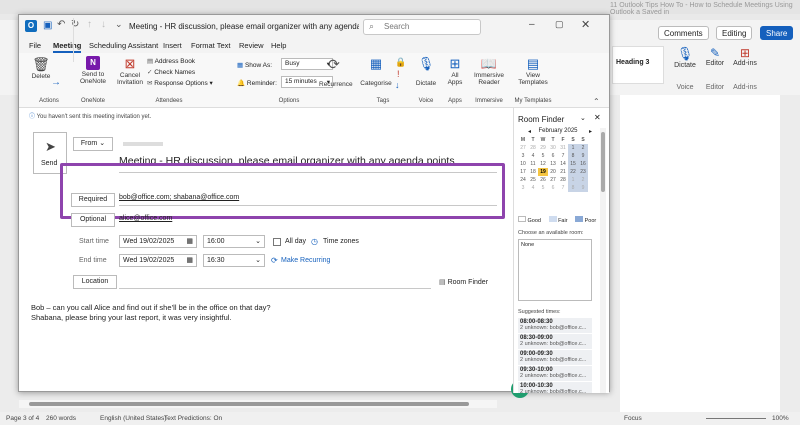 The width and height of the screenshot is (800, 425). Describe the element at coordinates (553, 148) in the screenshot. I see `calendar-day: 30` at that location.